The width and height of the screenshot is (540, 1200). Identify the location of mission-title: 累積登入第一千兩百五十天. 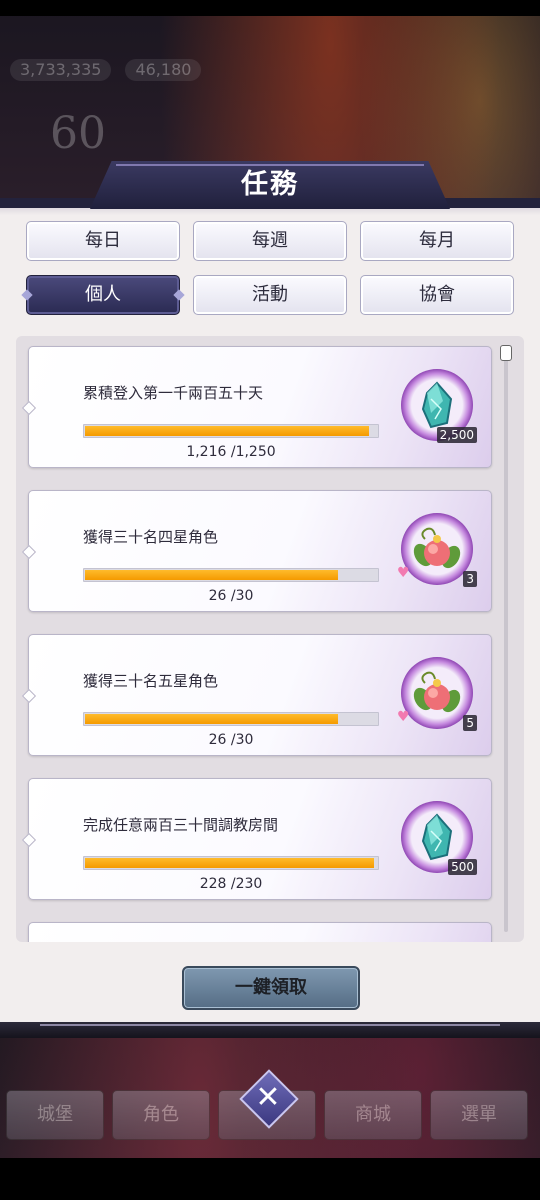
(173, 393).